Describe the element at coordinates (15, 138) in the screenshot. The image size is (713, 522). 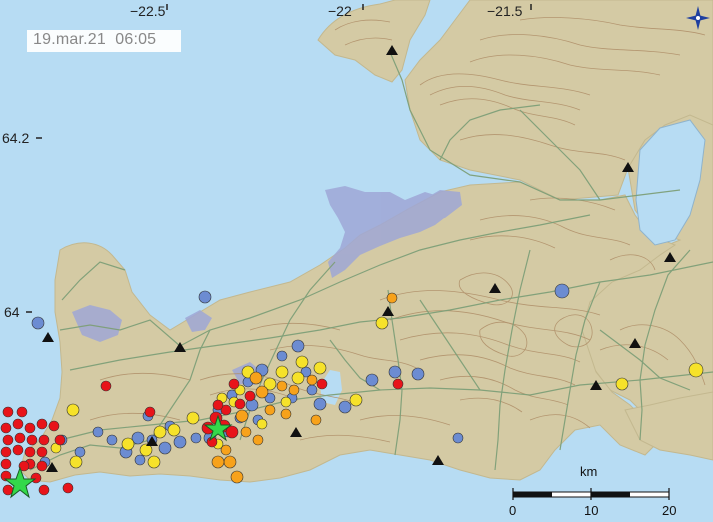
I see `lat-label-1: 64.2` at that location.